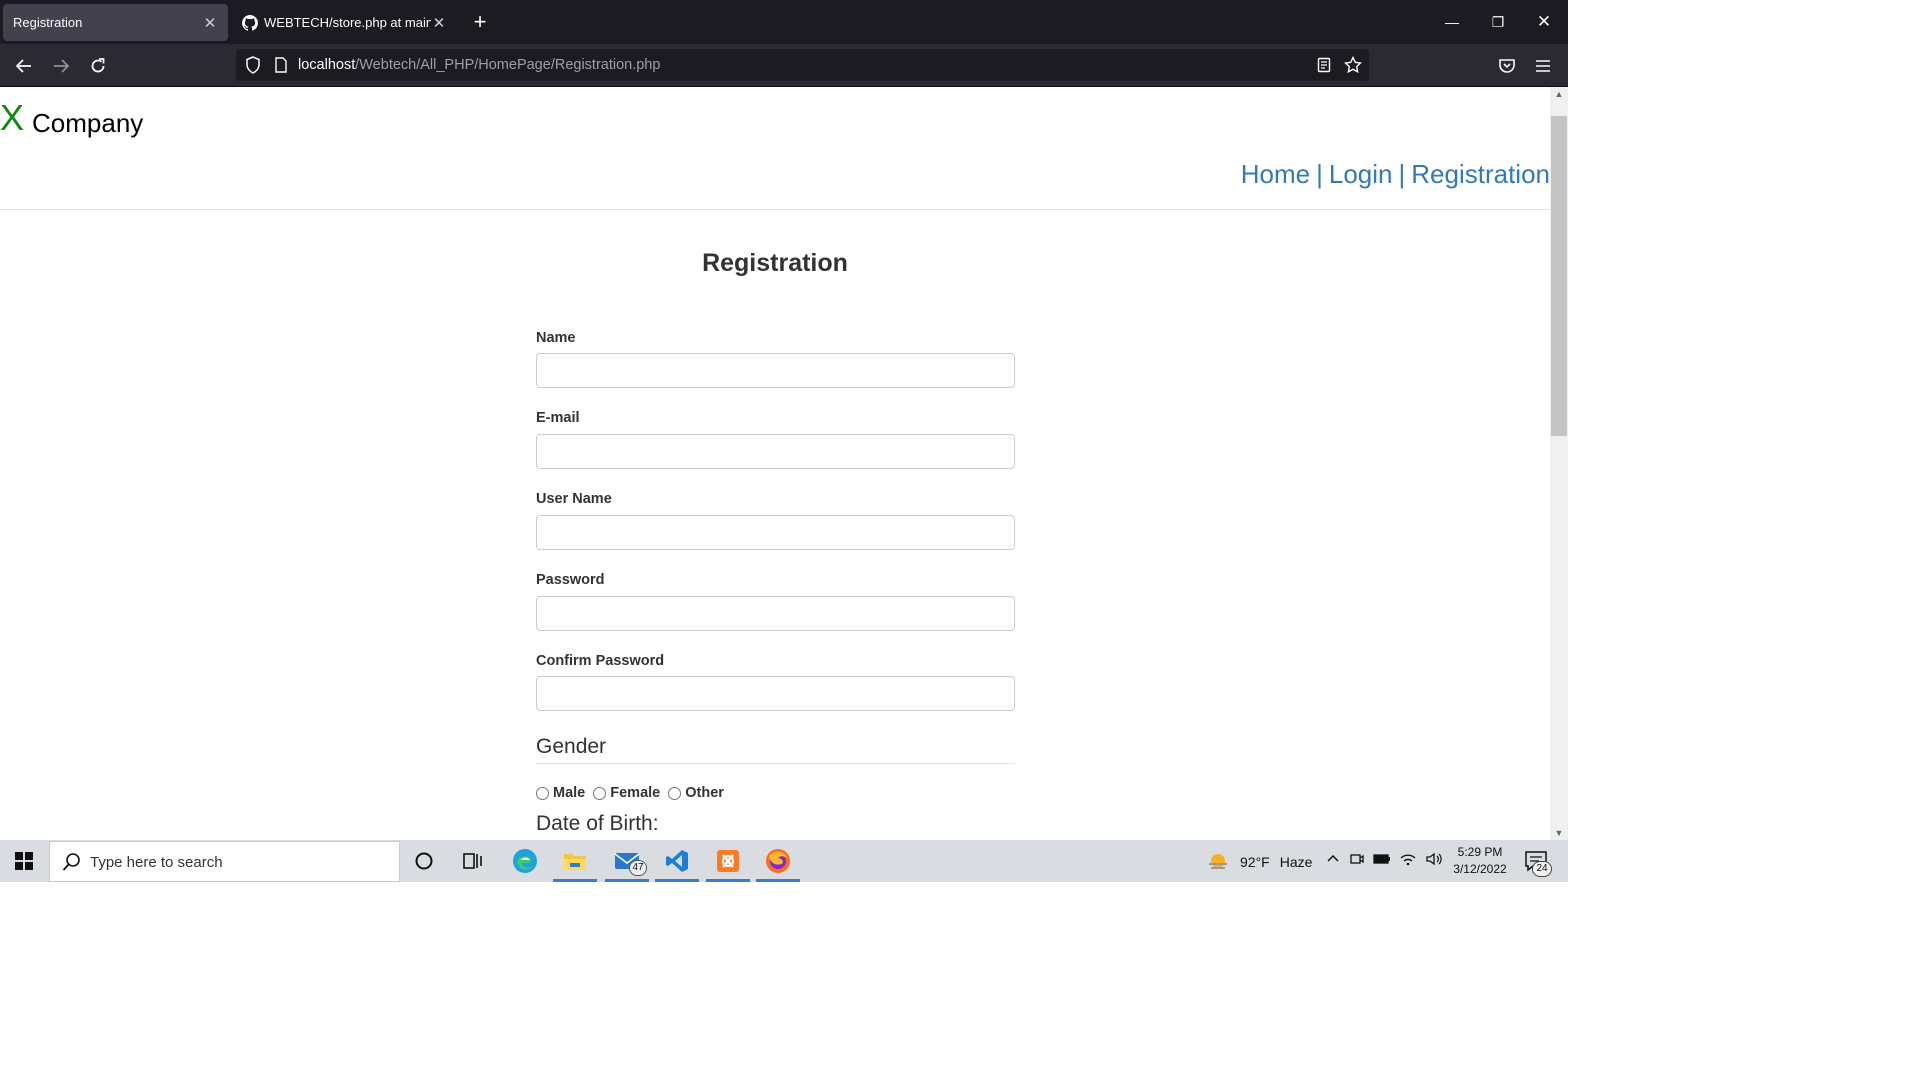 The height and width of the screenshot is (1080, 1920). Describe the element at coordinates (775, 370) in the screenshot. I see `name-input` at that location.